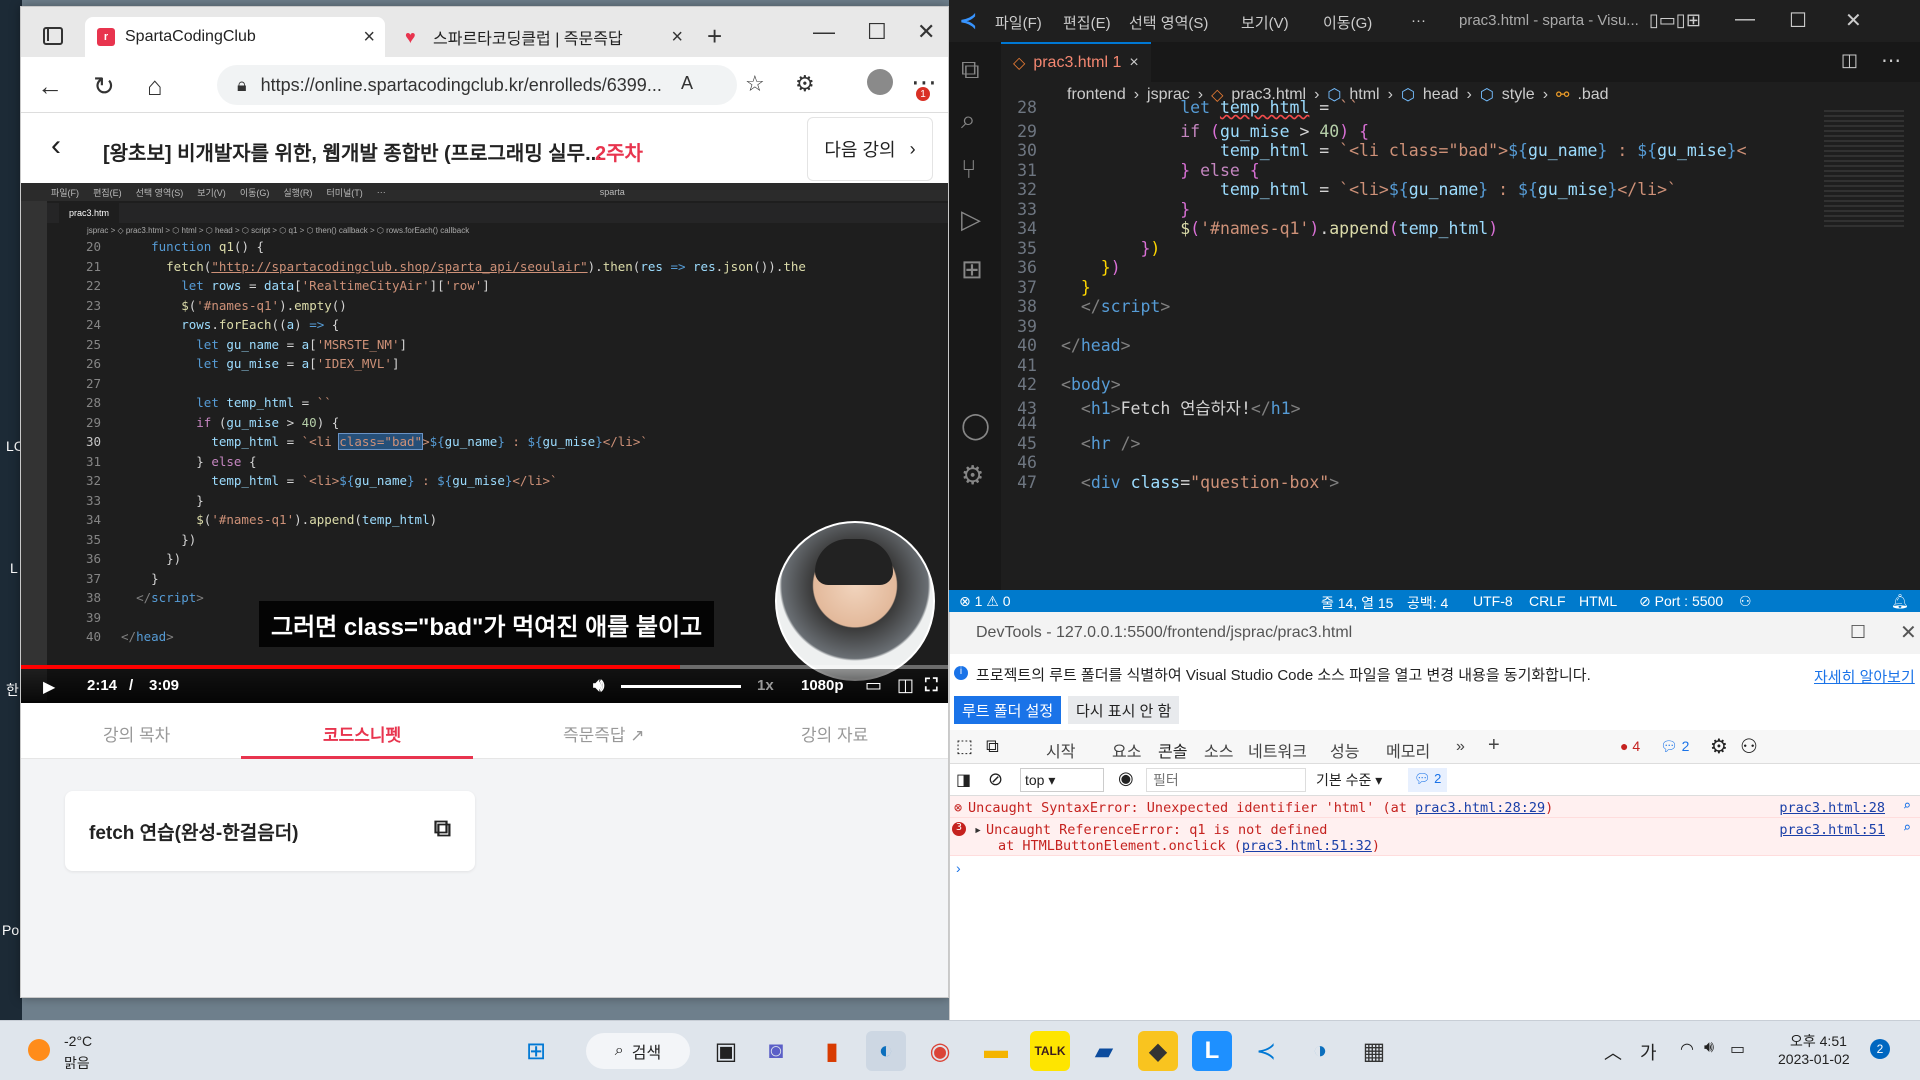  Describe the element at coordinates (10, 930) in the screenshot. I see `desktop-icon-label: Po` at that location.